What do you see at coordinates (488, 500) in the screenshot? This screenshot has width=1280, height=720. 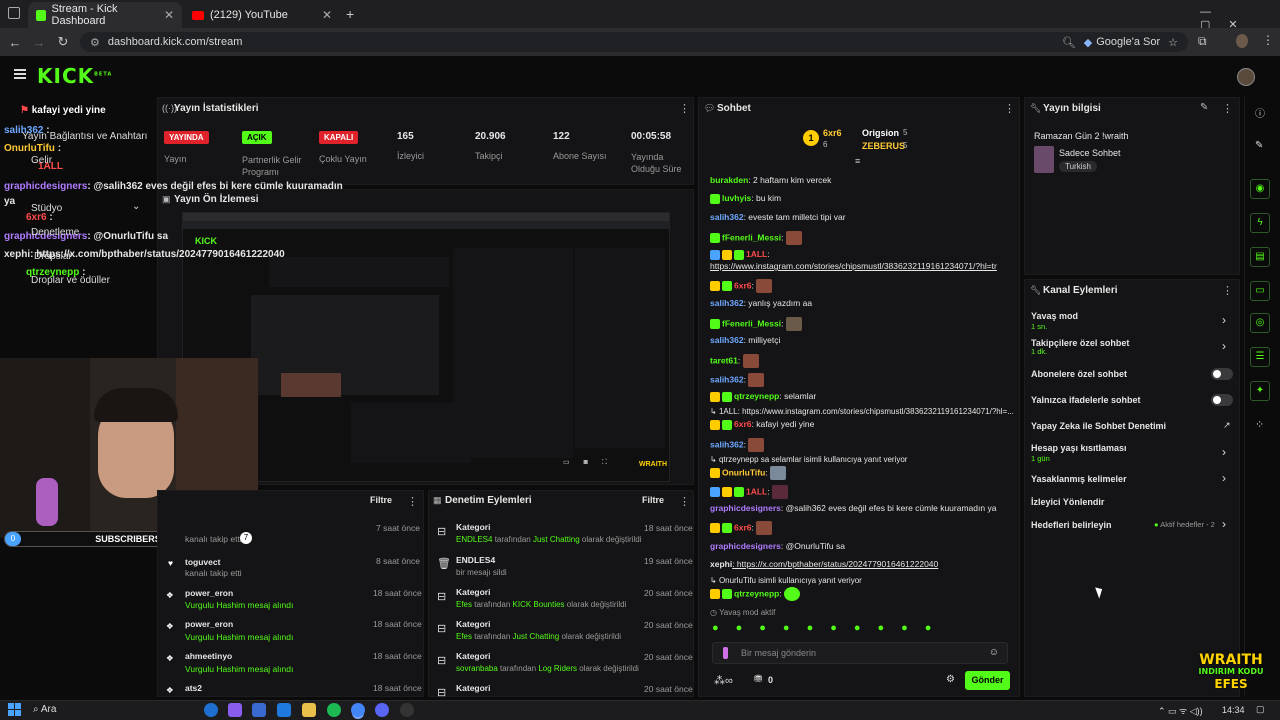 I see `moderation-title: Denetim Eylemleri` at bounding box center [488, 500].